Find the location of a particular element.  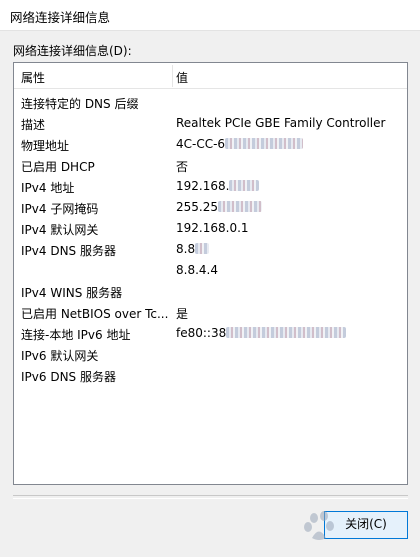

row-value: 192.168.0.1 is located at coordinates (212, 228).